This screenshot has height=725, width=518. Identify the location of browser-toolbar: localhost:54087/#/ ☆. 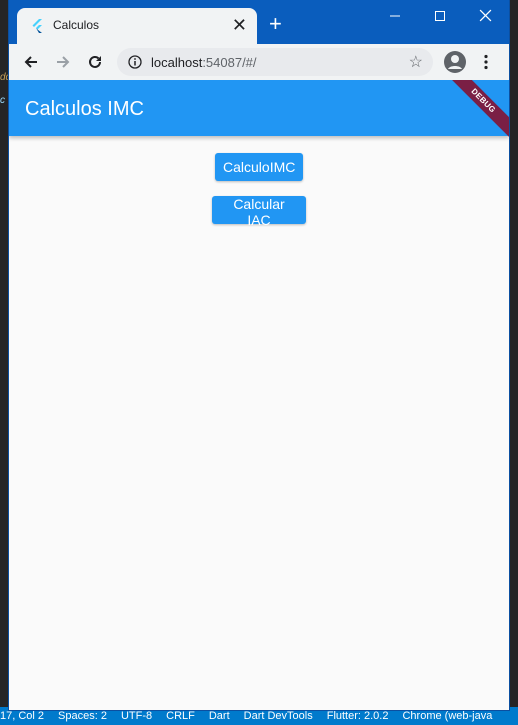
(259, 62).